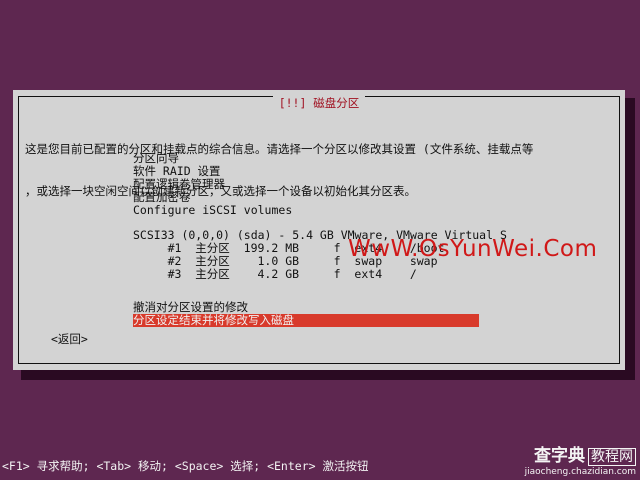 Image resolution: width=640 pixels, height=480 pixels. I want to click on dialog-title-bar: [!!] 磁盘分区, so click(319, 103).